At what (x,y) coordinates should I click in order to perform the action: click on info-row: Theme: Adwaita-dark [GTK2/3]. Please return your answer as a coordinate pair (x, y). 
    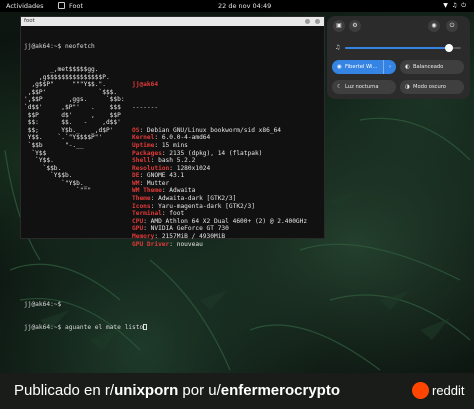
    Looking at the image, I should click on (184, 199).